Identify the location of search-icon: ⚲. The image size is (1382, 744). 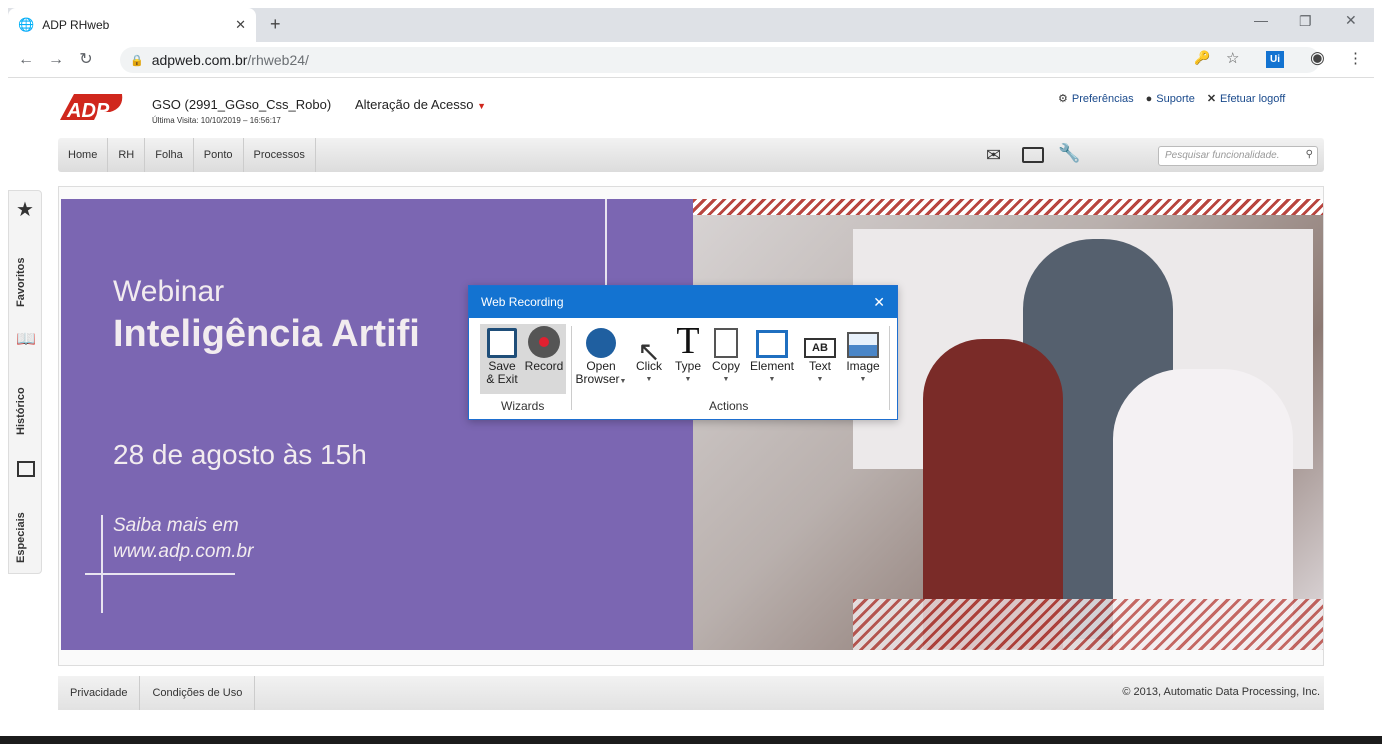
(1309, 154).